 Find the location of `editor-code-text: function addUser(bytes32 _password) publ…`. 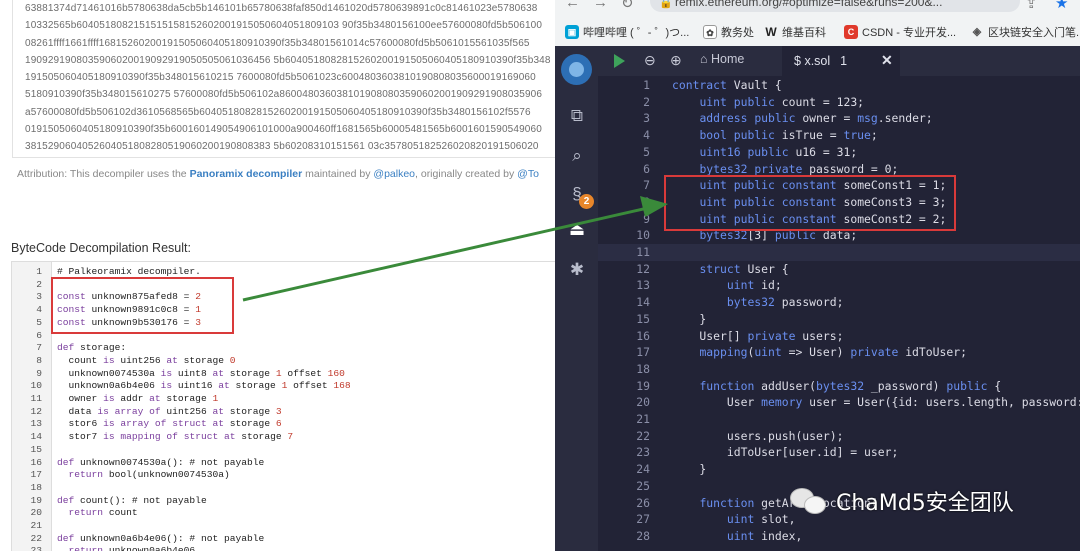

editor-code-text: function addUser(bytes32 _password) publ… is located at coordinates (850, 385).